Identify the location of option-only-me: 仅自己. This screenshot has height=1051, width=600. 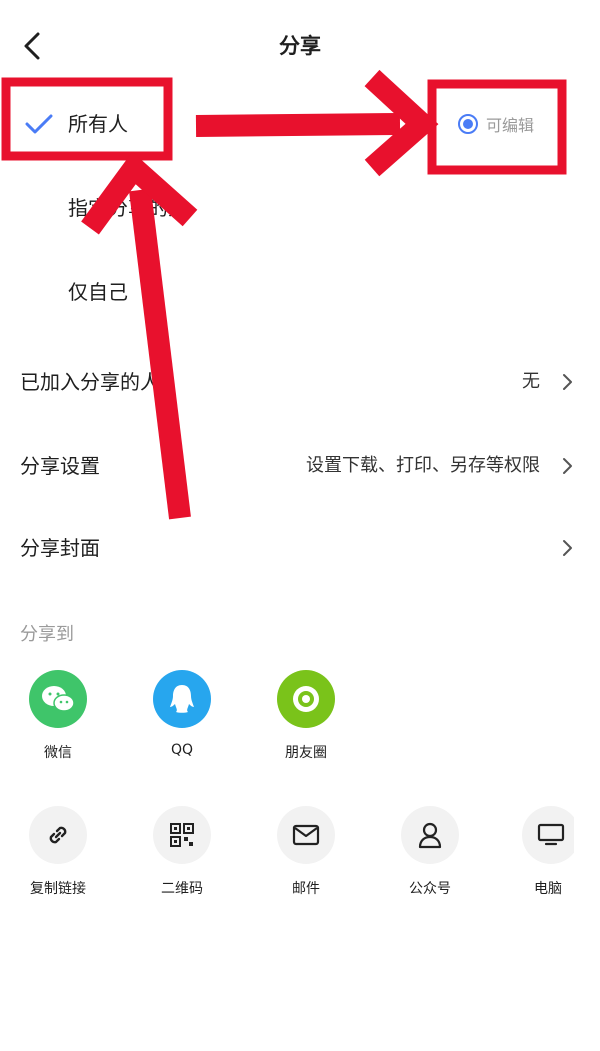
(300, 292).